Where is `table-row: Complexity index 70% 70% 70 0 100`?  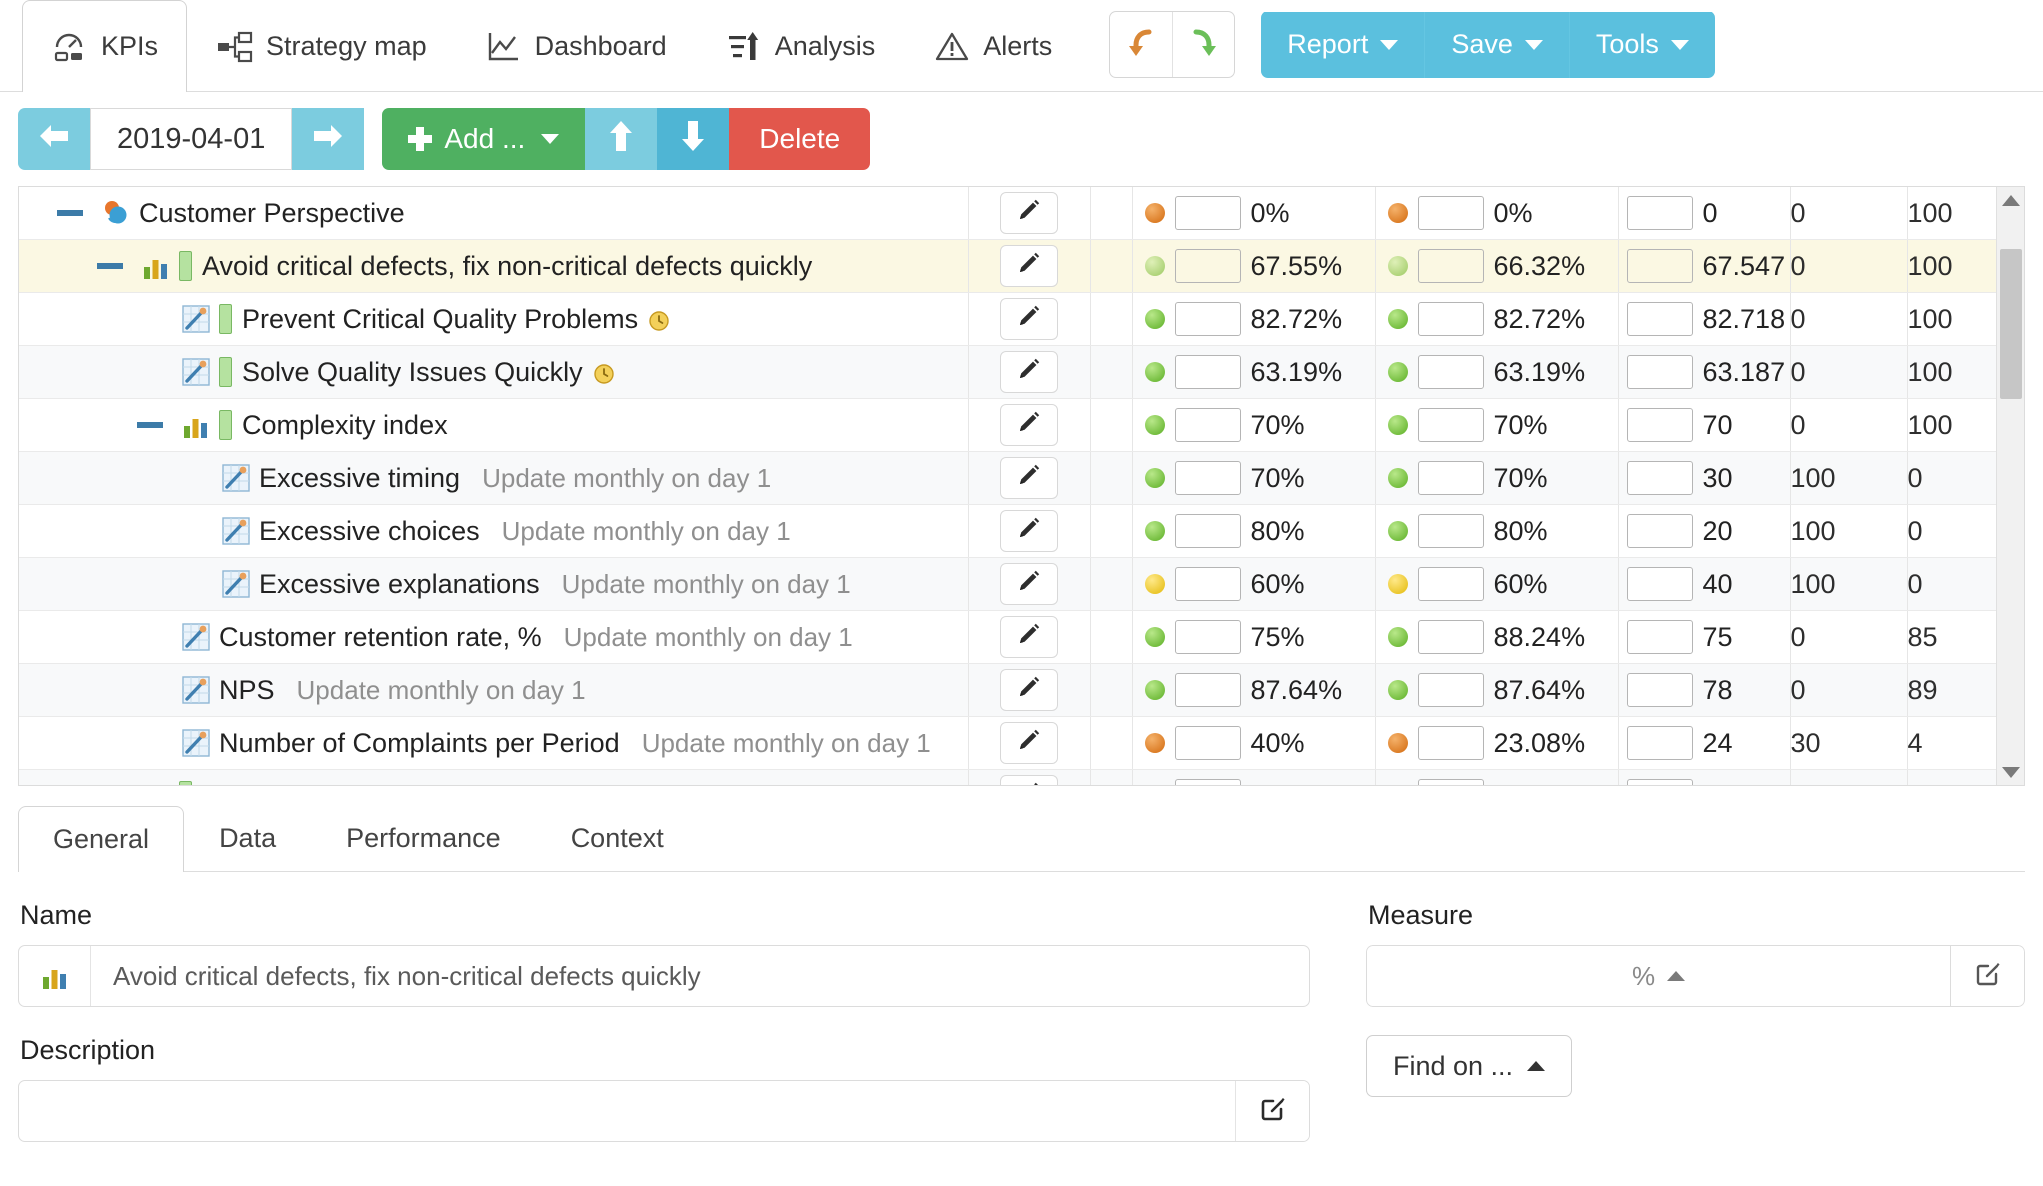 table-row: Complexity index 70% 70% 70 0 100 is located at coordinates (1021, 425).